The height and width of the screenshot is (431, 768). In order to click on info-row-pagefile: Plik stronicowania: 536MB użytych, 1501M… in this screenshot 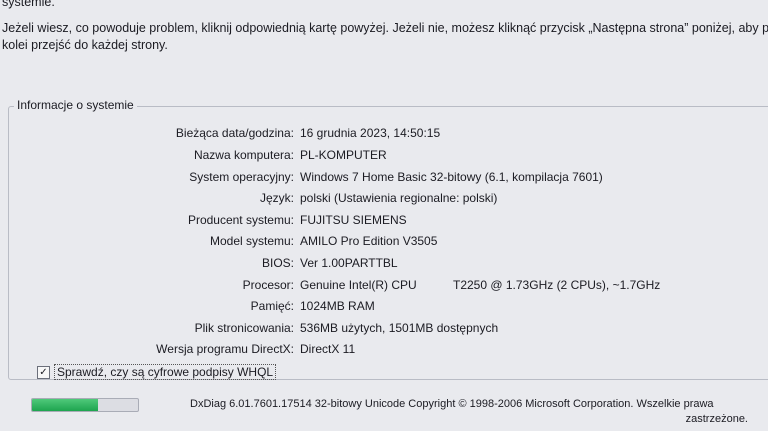, I will do `click(384, 328)`.